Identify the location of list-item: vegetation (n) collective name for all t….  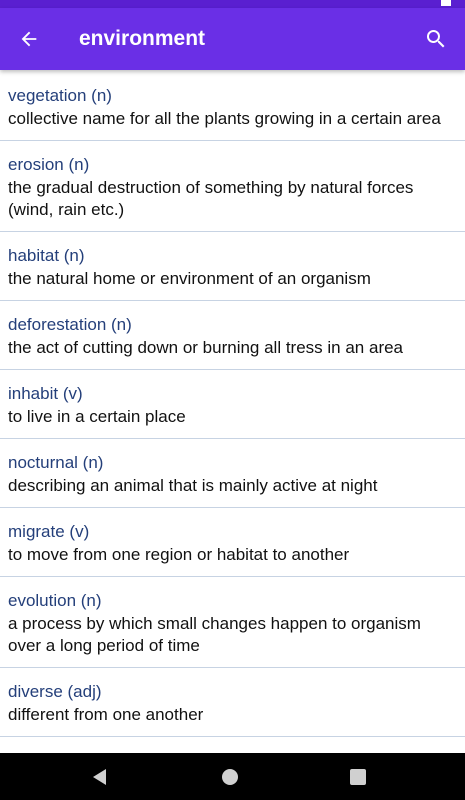
(232, 106).